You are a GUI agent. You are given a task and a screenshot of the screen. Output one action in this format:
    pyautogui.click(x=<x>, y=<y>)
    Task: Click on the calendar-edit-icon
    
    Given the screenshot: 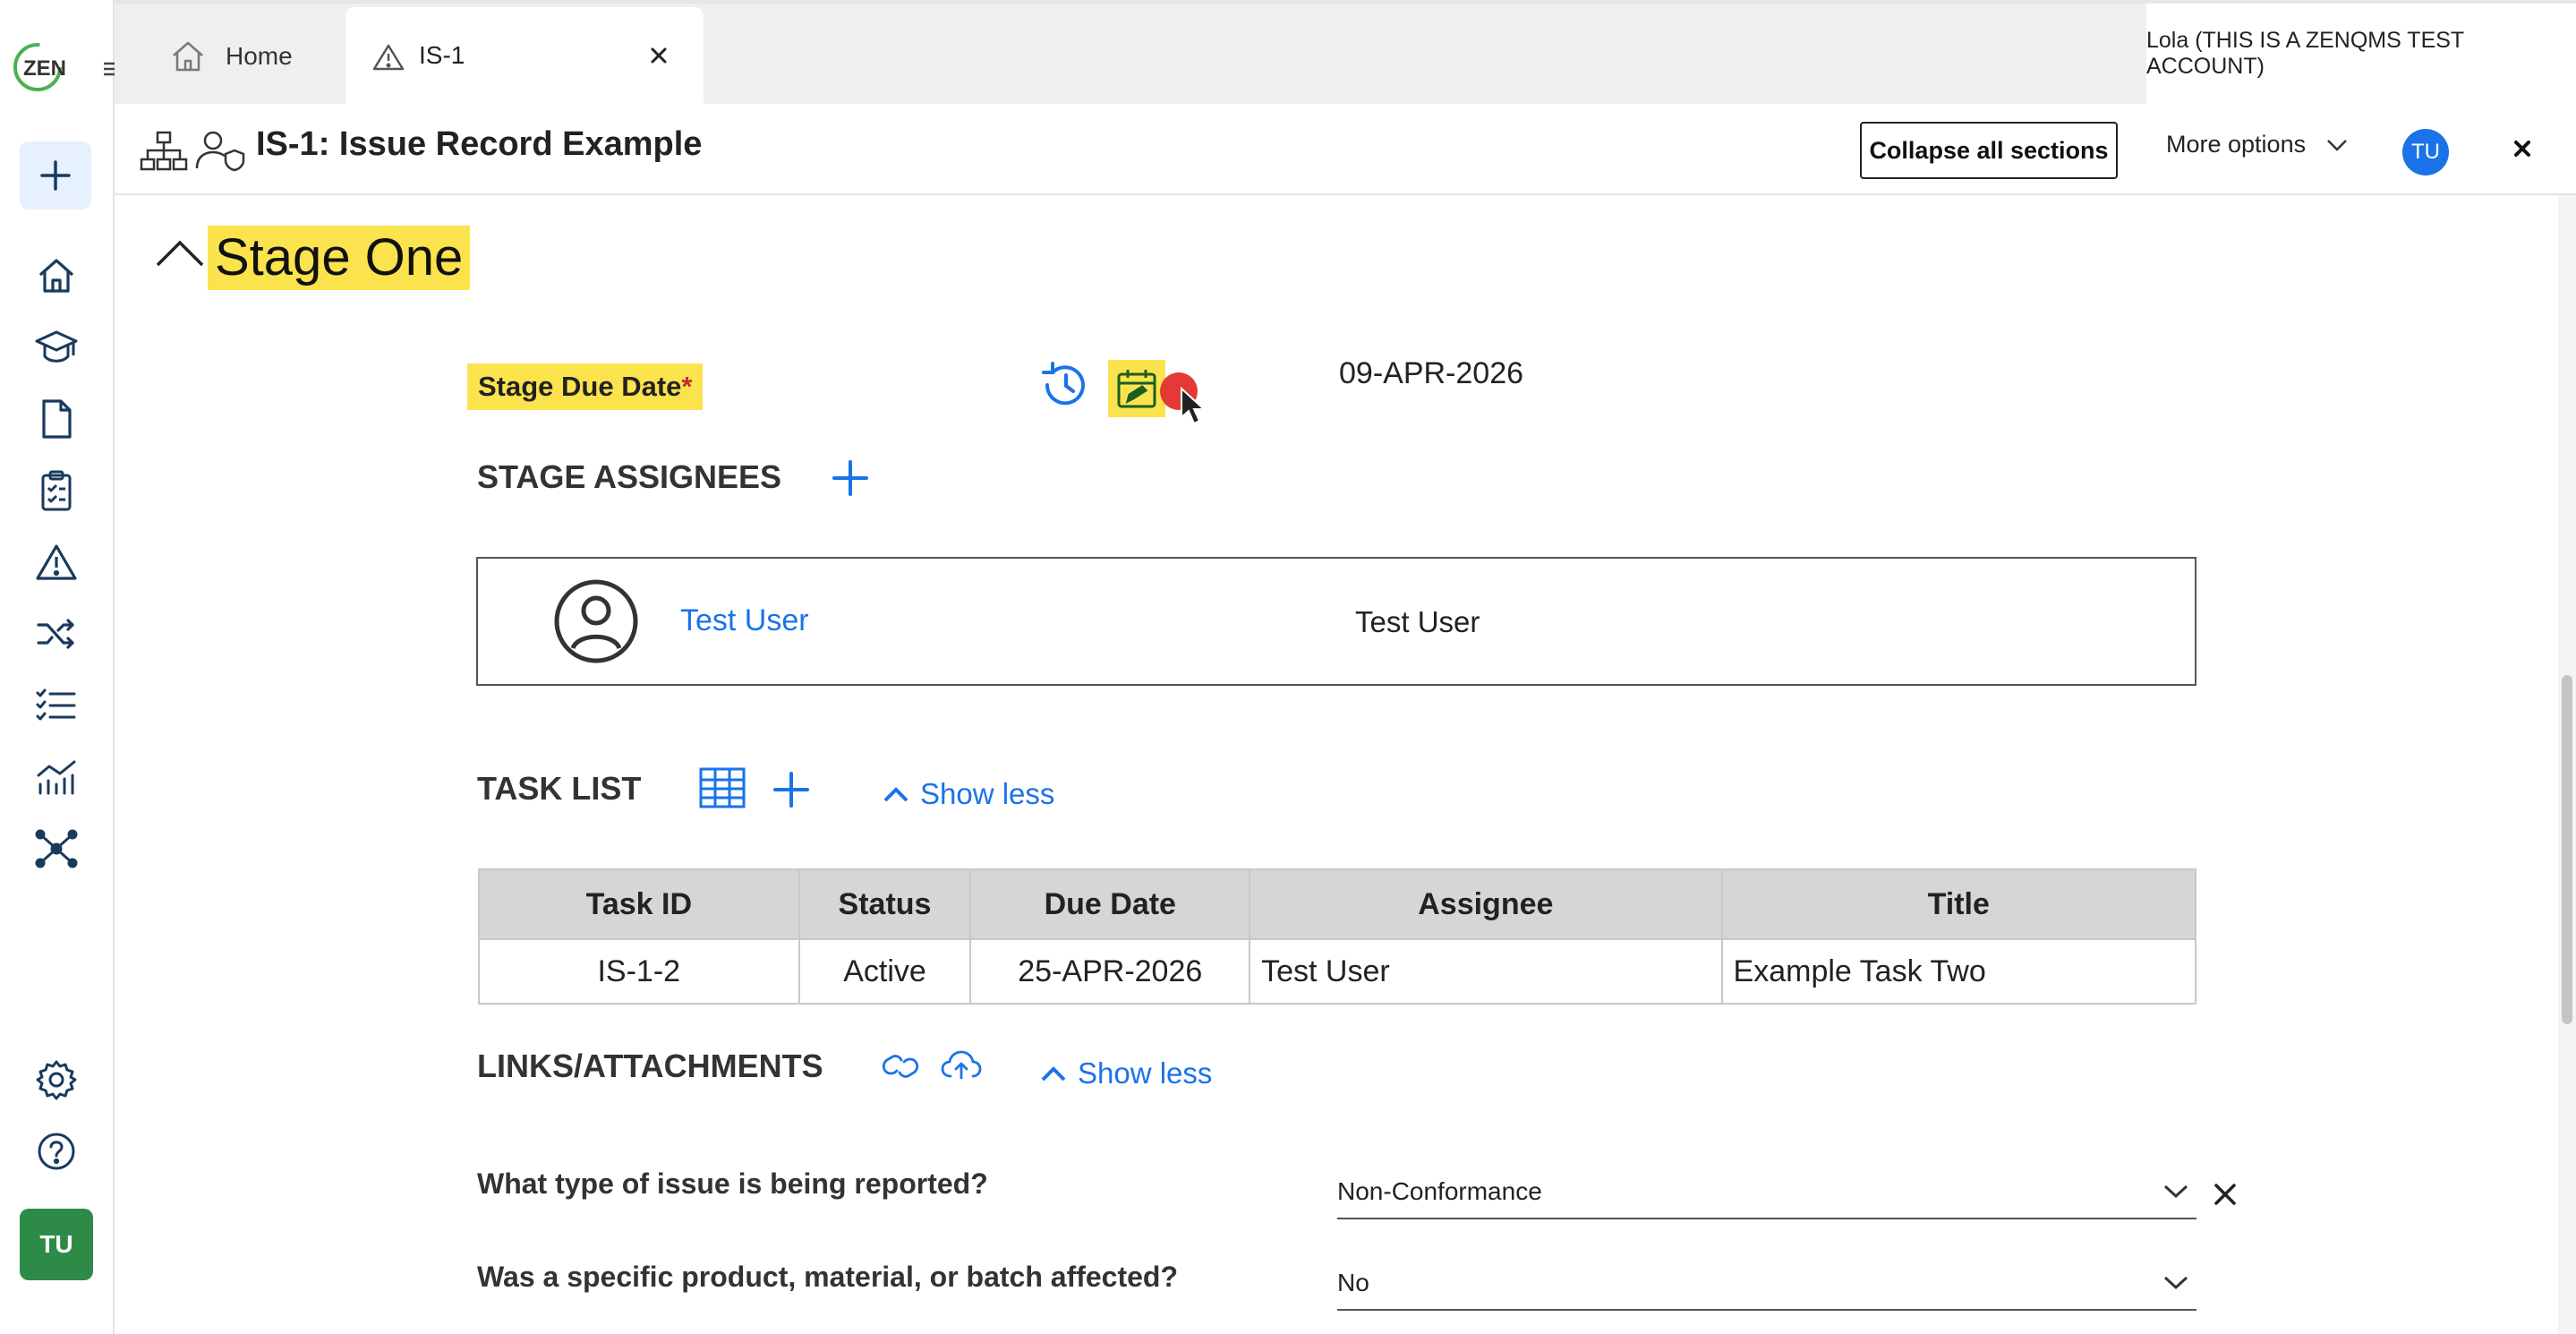 What is the action you would take?
    pyautogui.click(x=1136, y=388)
    